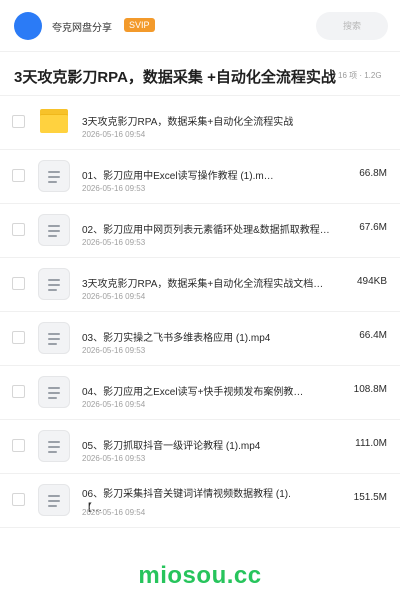 This screenshot has width=400, height=600. Describe the element at coordinates (188, 122) in the screenshot. I see `file-name: 3天攻克影刀RPA，数据采集+自动化全流程实战` at that location.